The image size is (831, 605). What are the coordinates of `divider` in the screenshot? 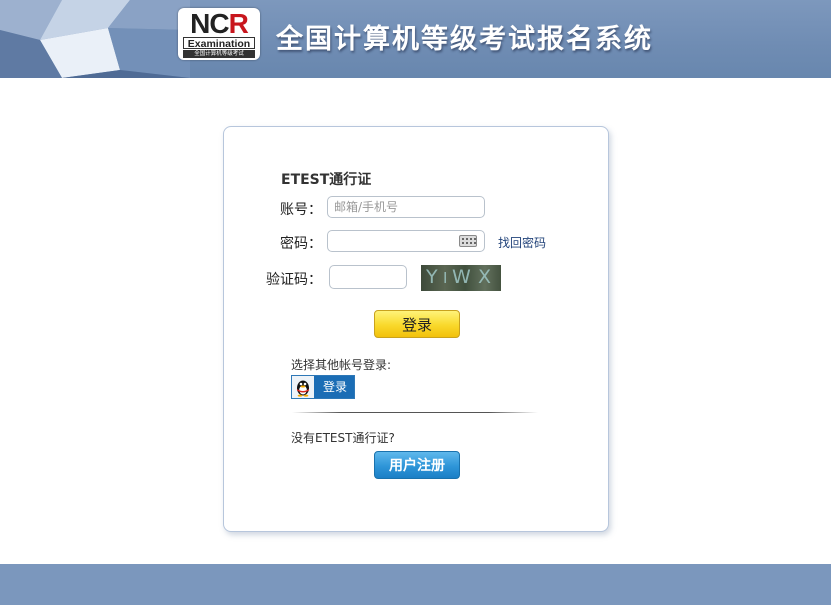 It's located at (415, 412).